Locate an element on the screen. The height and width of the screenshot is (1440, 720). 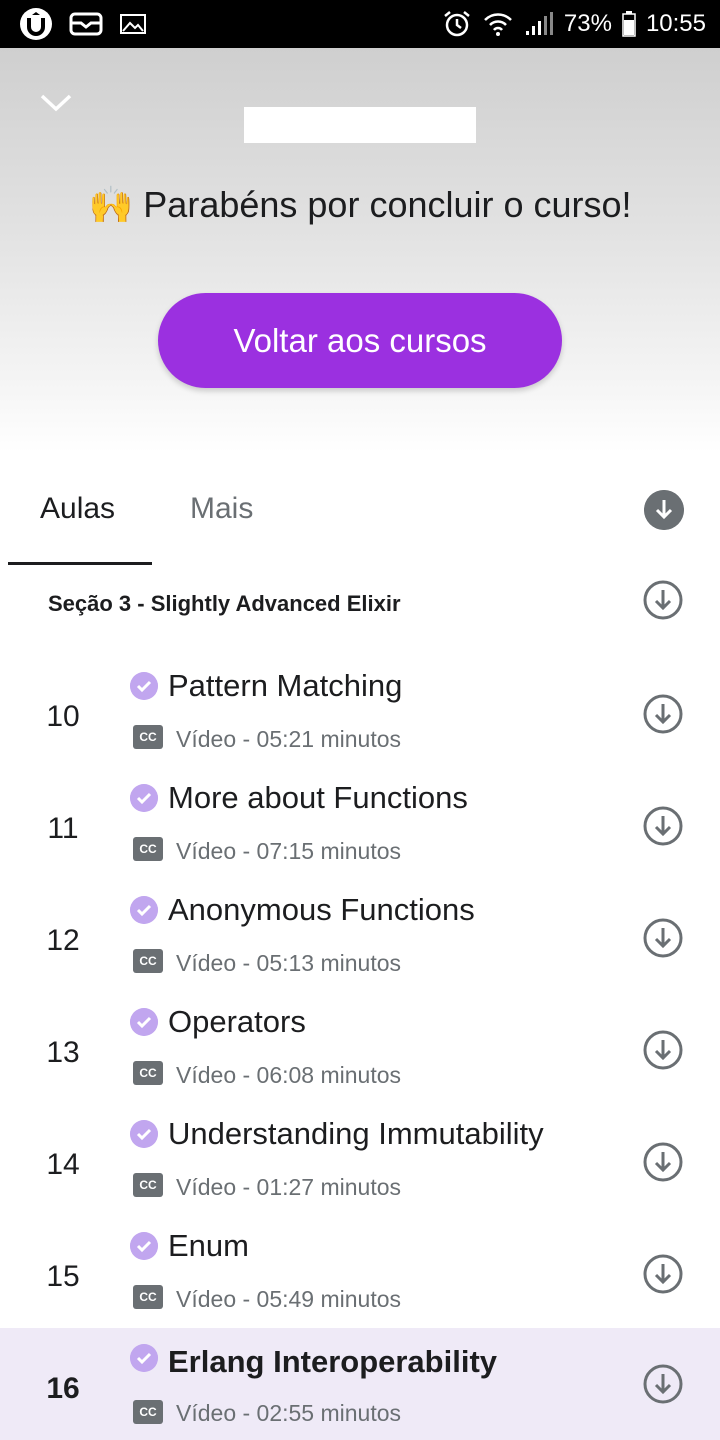
image-icon is located at coordinates (133, 24).